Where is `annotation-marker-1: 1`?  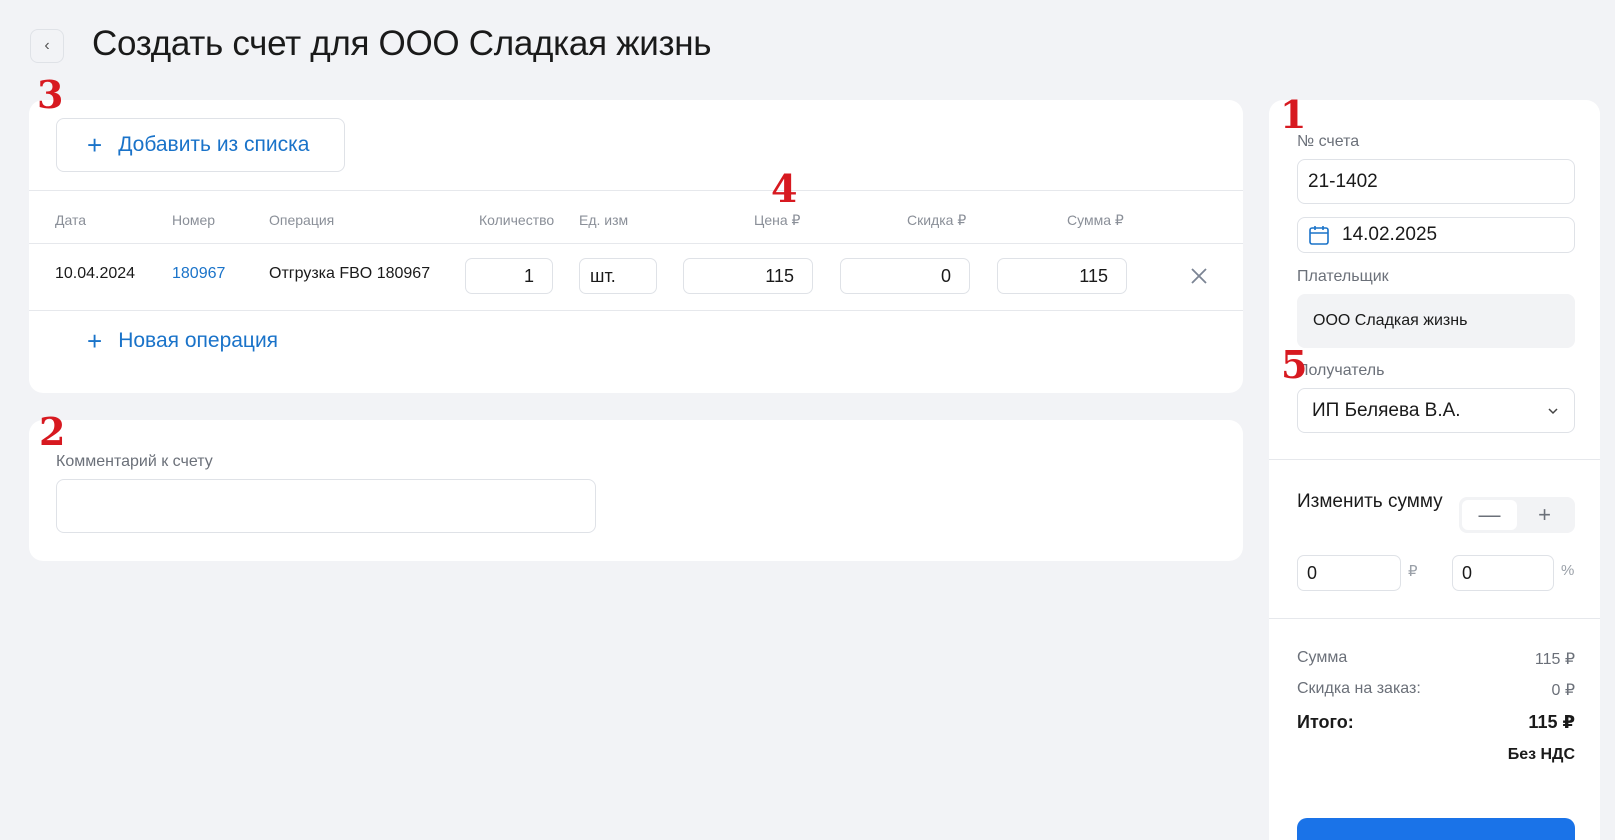
annotation-marker-1: 1 is located at coordinates (1293, 114).